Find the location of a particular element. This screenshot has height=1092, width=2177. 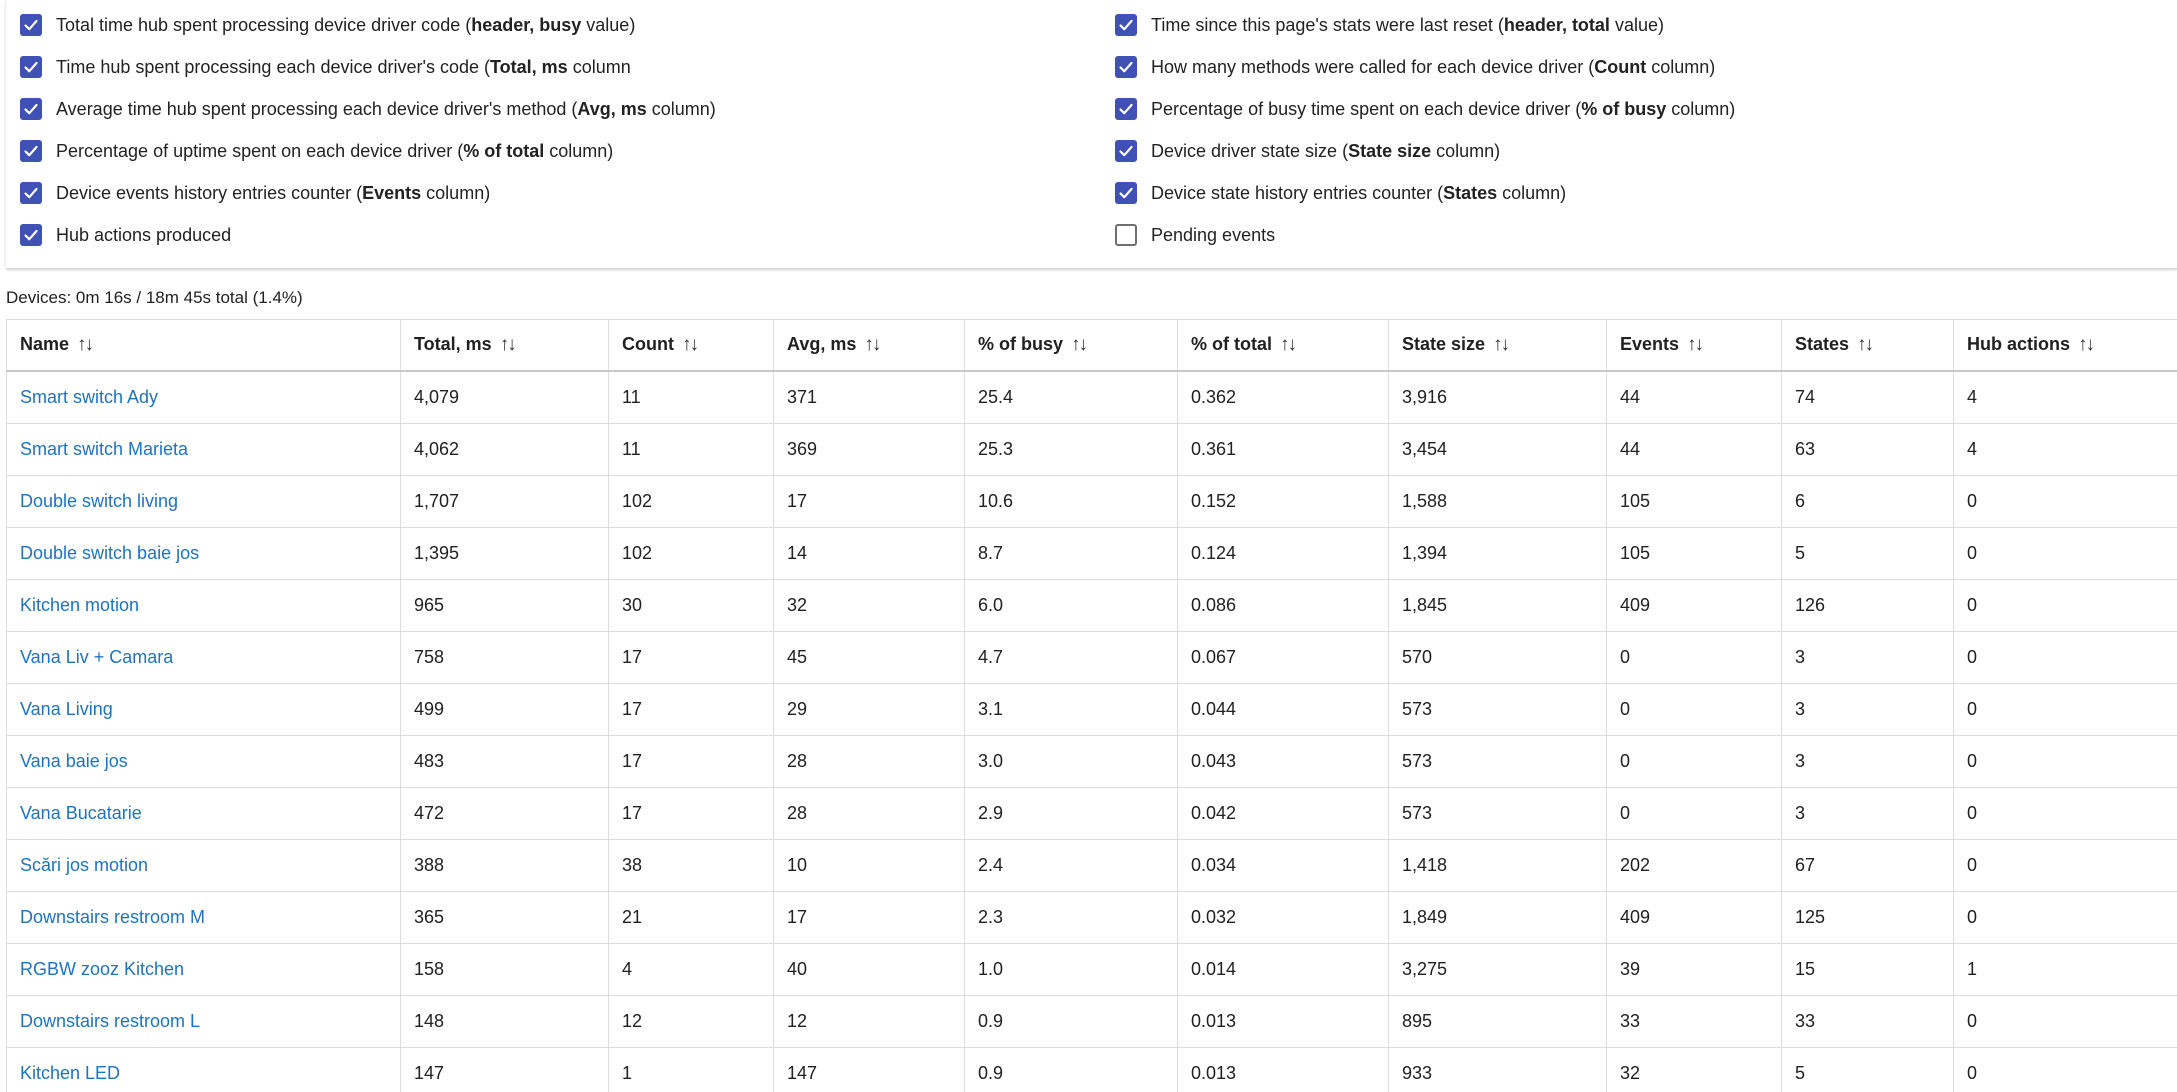

device-link: Vana baie jos is located at coordinates (74, 761).